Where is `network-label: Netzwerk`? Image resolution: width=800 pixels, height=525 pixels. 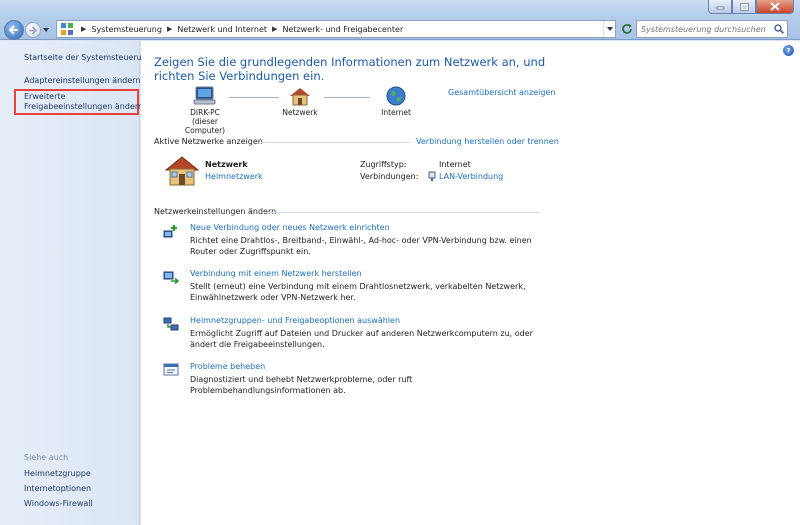 network-label: Netzwerk is located at coordinates (300, 112).